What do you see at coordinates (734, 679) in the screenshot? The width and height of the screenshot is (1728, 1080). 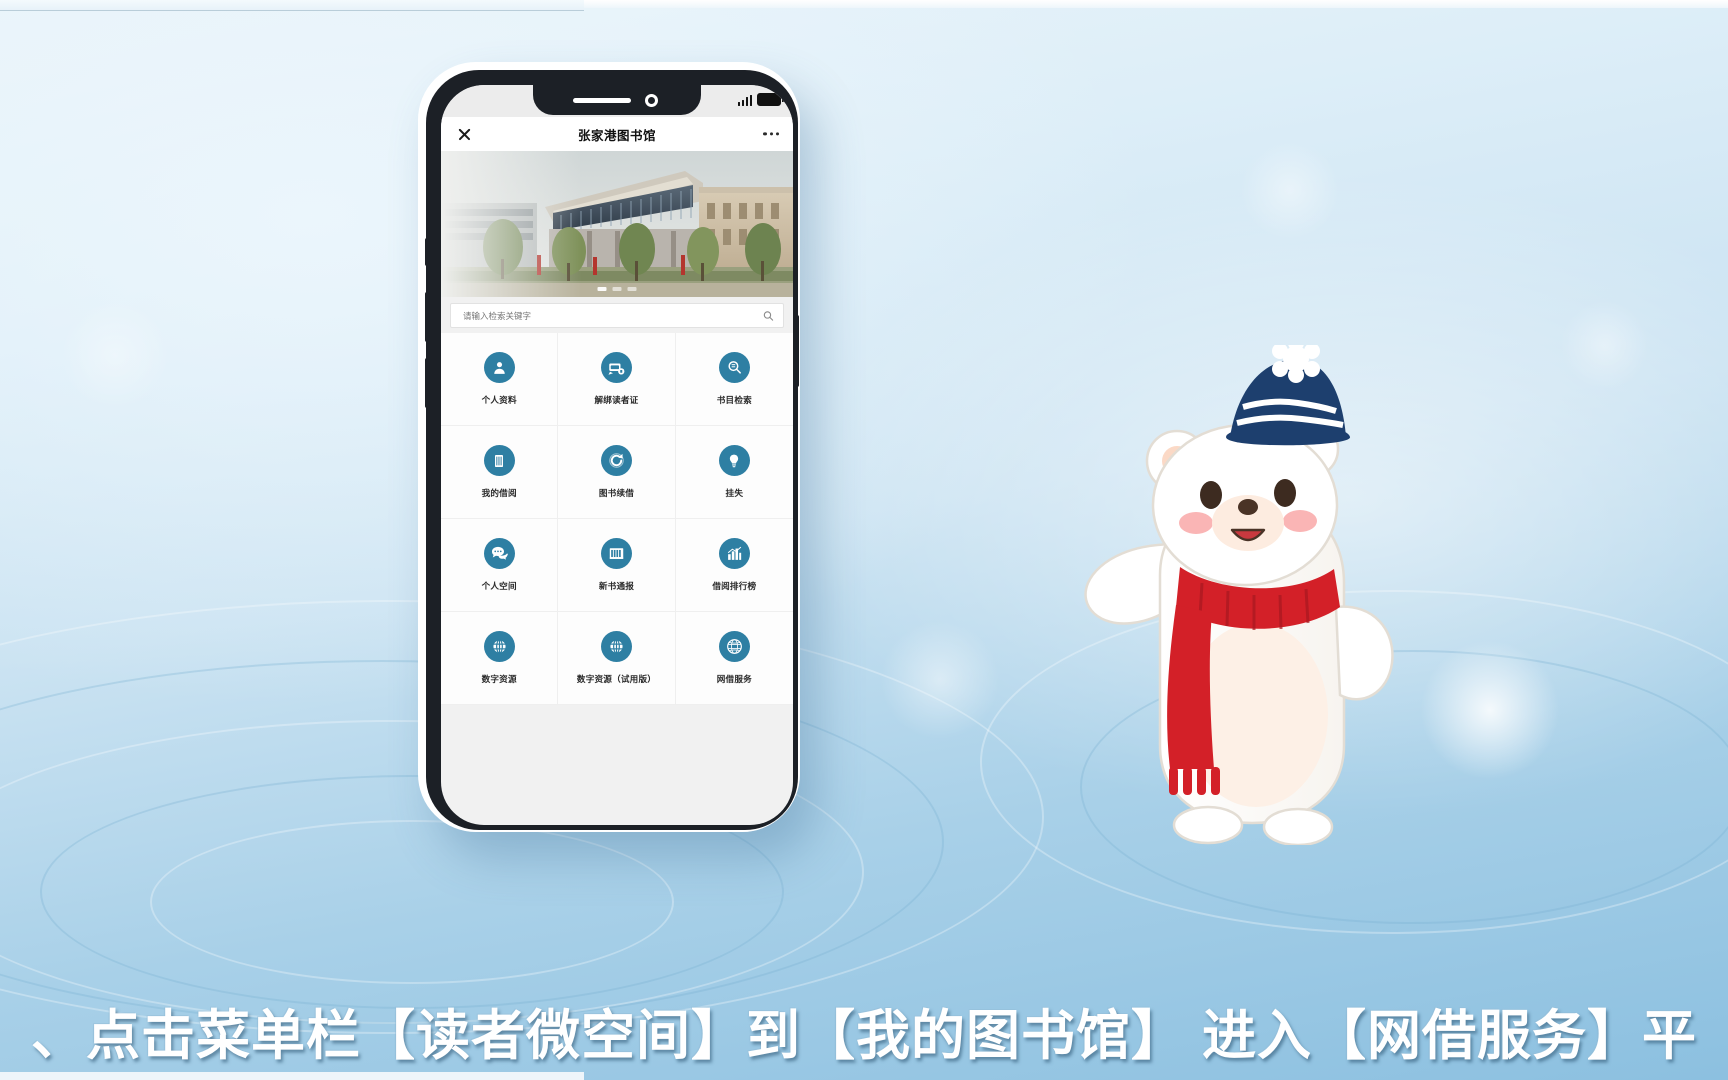 I see `grid-item-label: 网借服务` at bounding box center [734, 679].